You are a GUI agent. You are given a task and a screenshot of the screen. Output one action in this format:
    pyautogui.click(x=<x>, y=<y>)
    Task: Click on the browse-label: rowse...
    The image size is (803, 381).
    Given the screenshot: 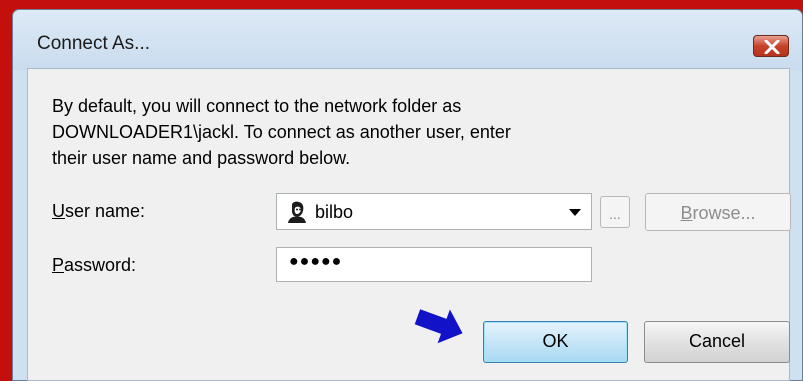 What is the action you would take?
    pyautogui.click(x=724, y=213)
    